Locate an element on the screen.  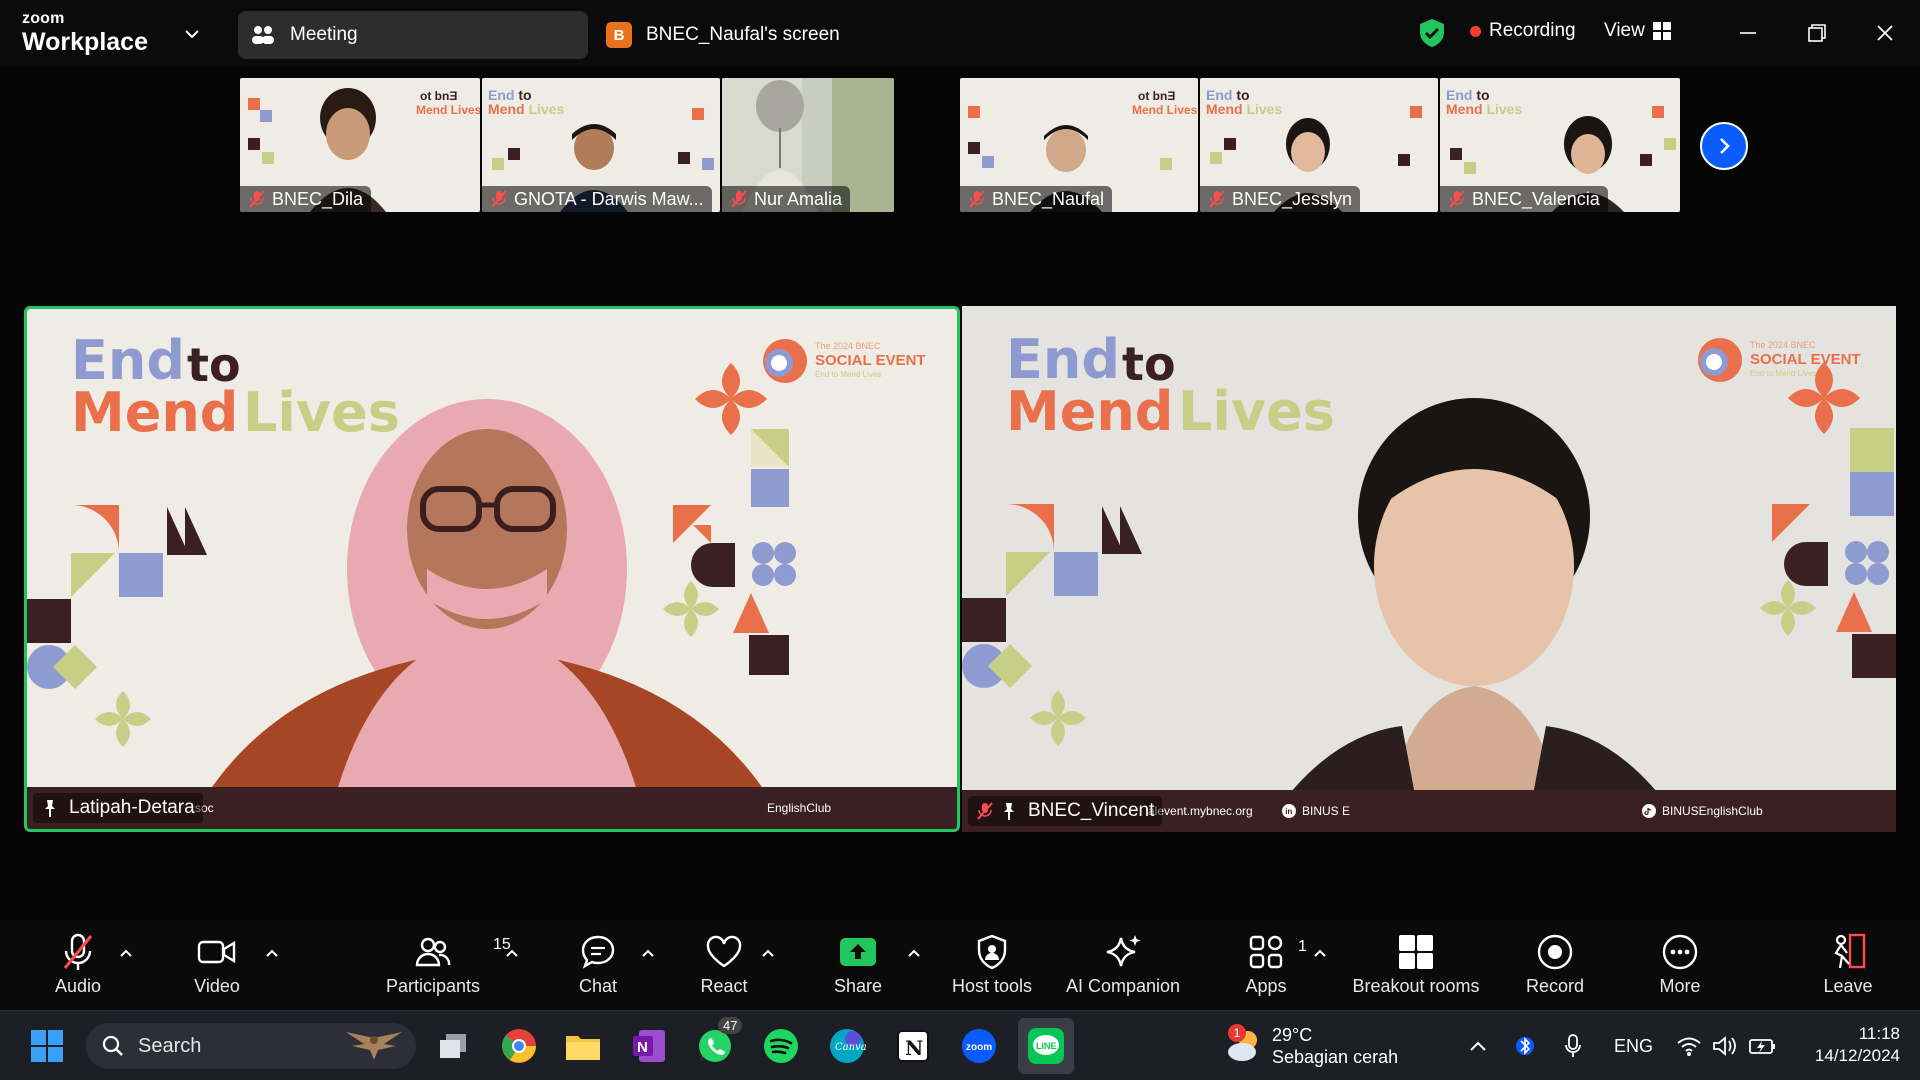
logo-line3: End to Mend Lives is located at coordinates (1783, 373).